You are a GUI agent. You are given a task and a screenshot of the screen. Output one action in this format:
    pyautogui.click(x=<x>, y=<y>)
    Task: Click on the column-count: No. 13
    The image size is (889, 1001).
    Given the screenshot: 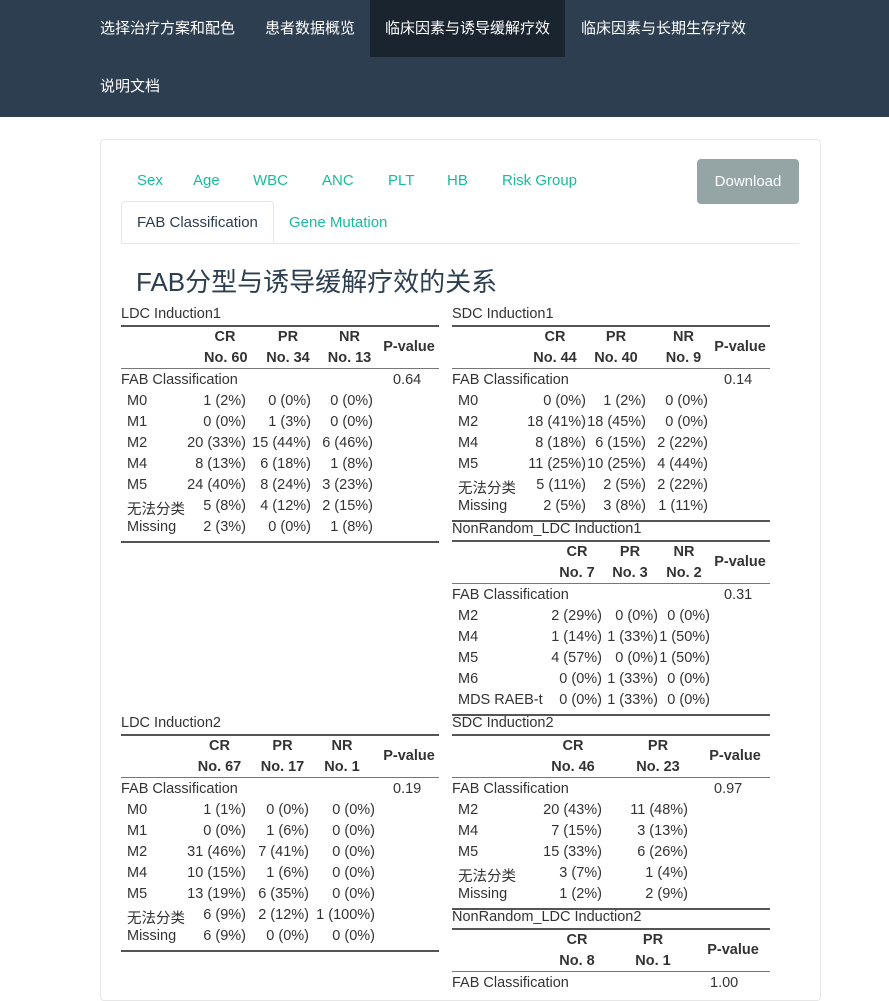 What is the action you would take?
    pyautogui.click(x=349, y=358)
    